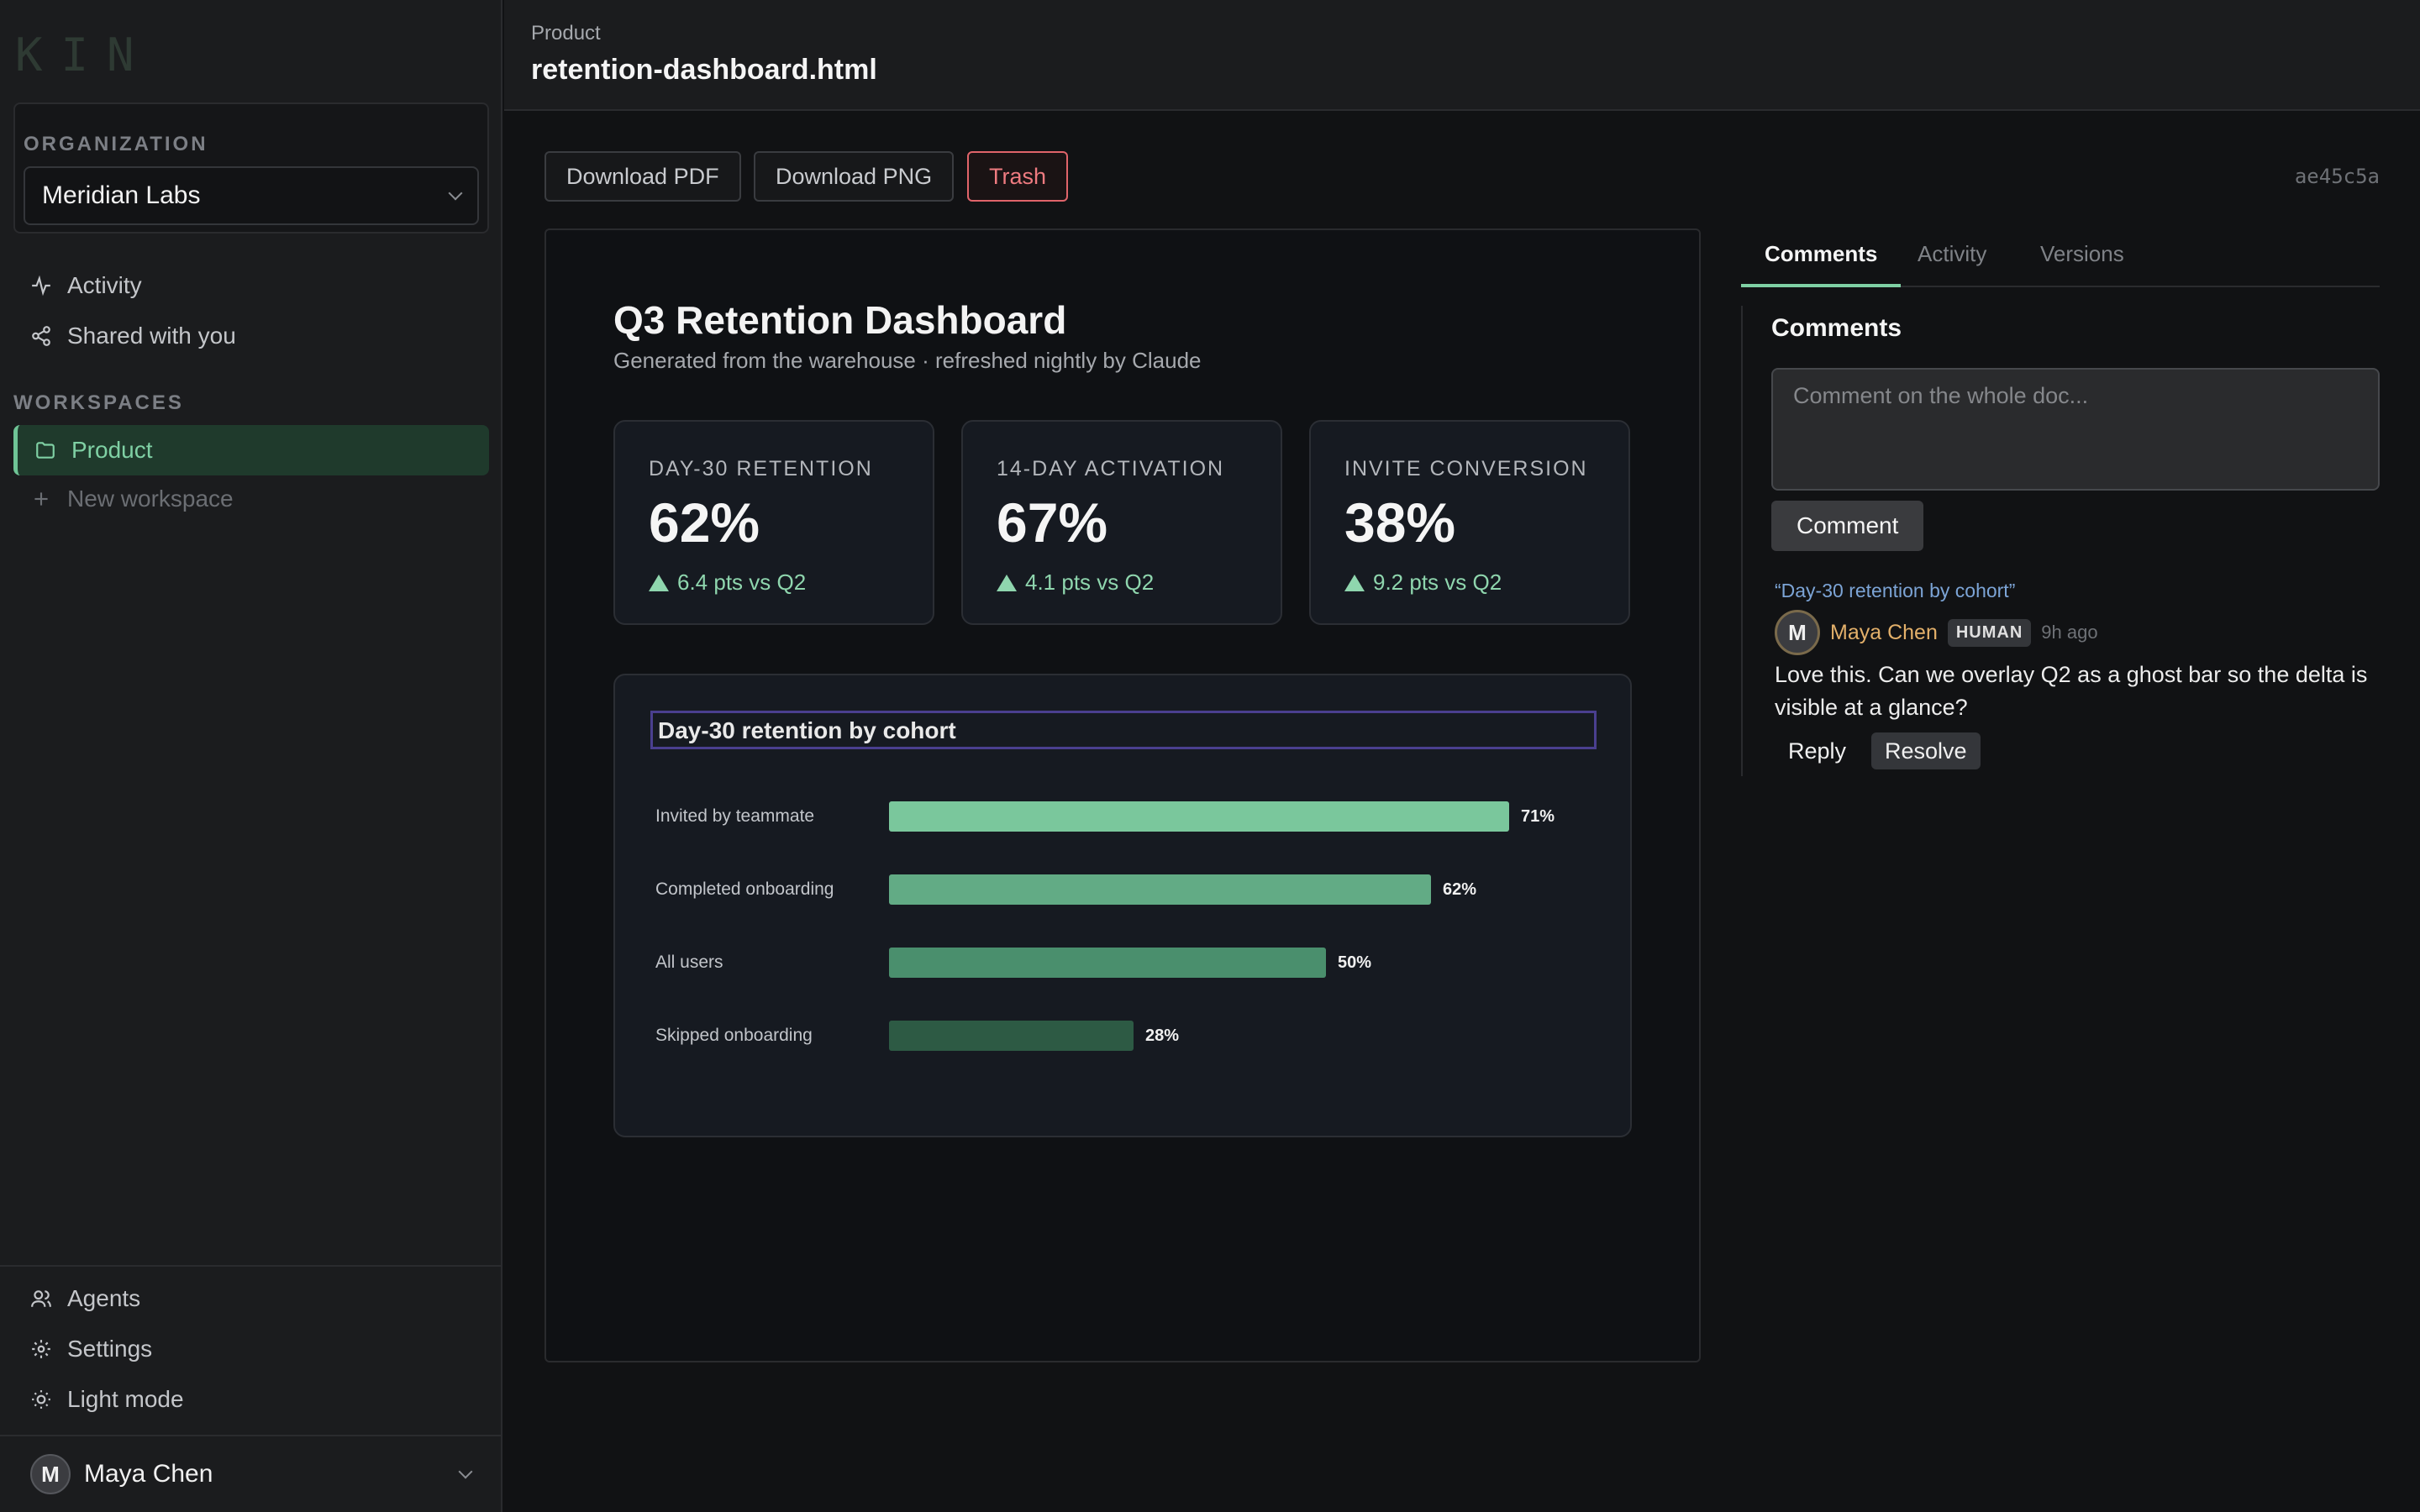 This screenshot has width=2420, height=1512. Describe the element at coordinates (2083, 263) in the screenshot. I see `tab-versions: Versions` at that location.